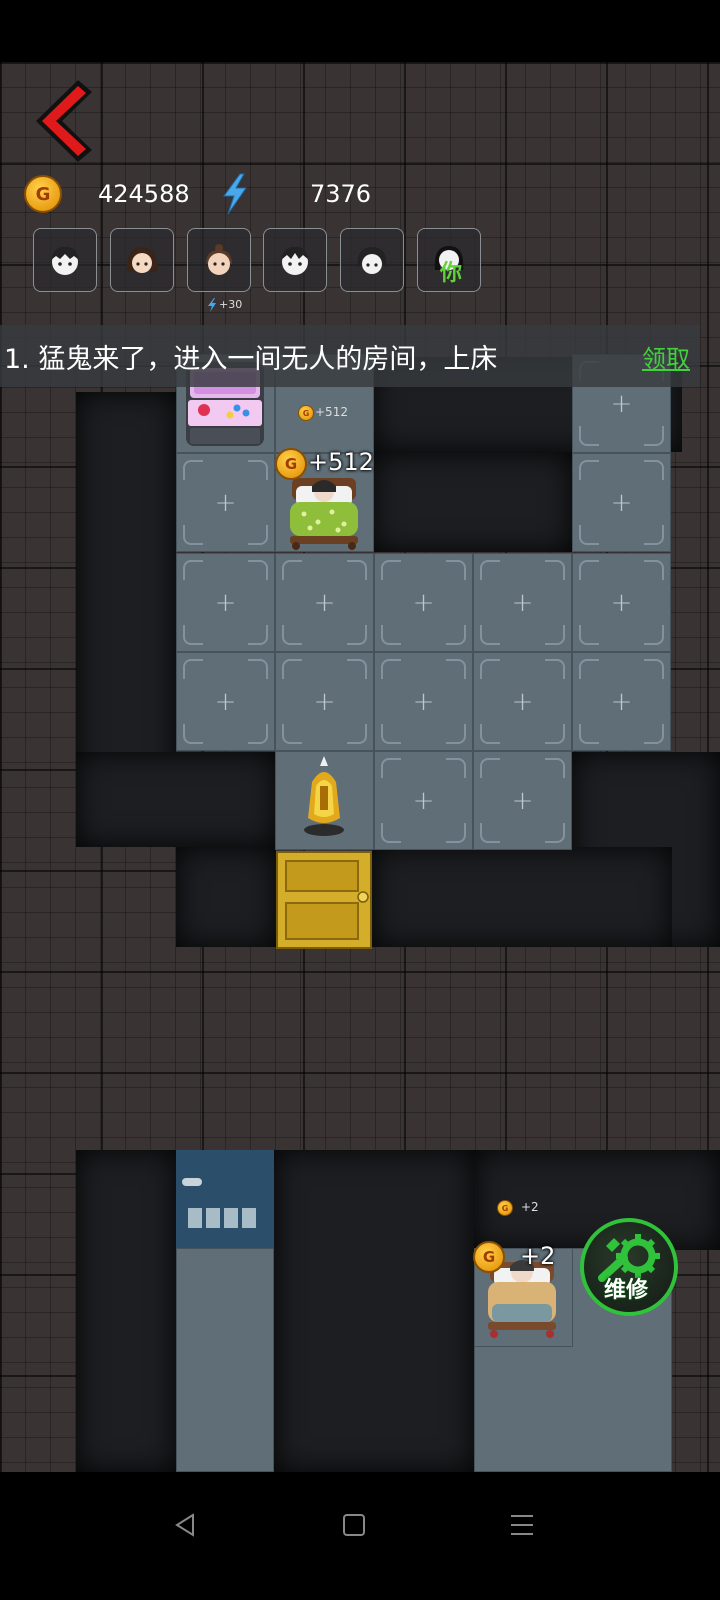  I want to click on back-arrow-icon, so click(61, 121).